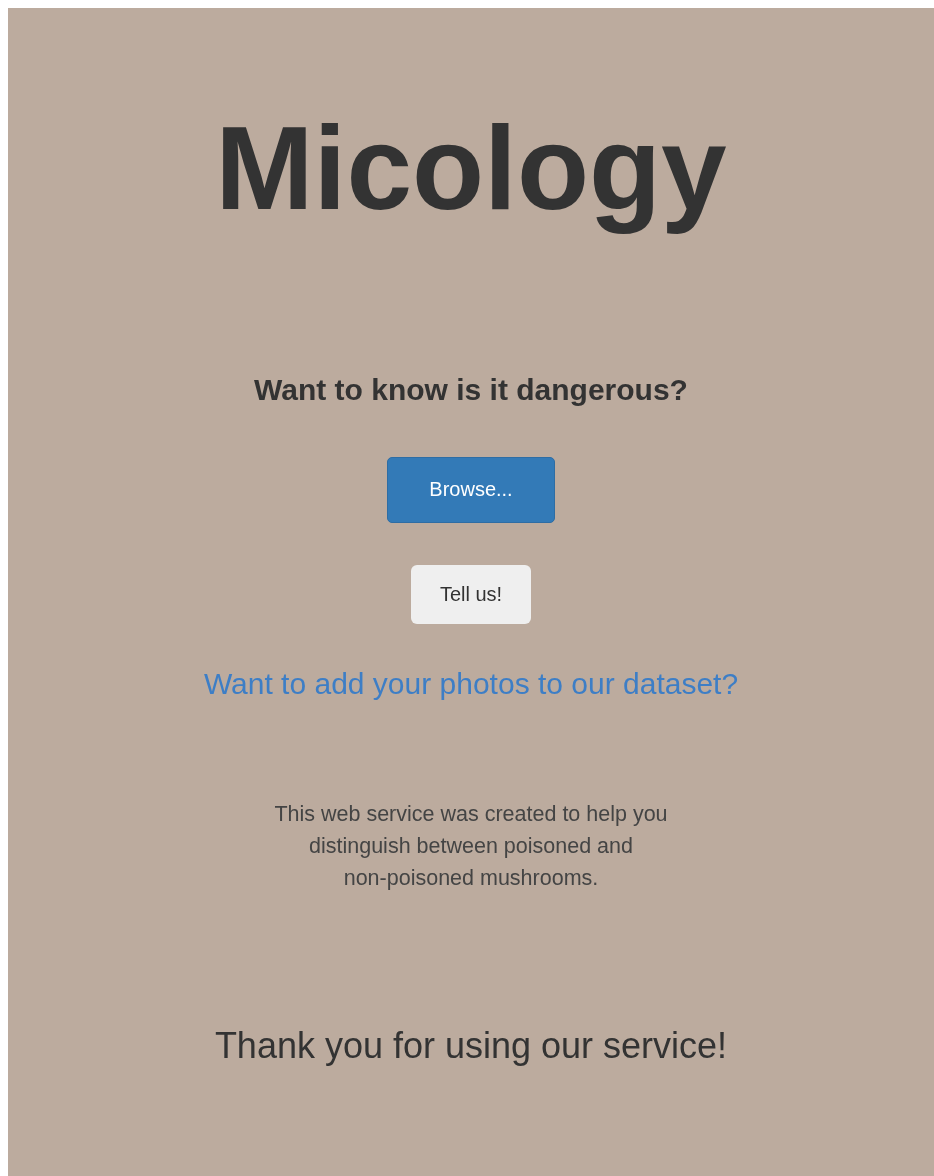 The width and height of the screenshot is (934, 1176). What do you see at coordinates (471, 389) in the screenshot?
I see `question-heading: Want to know is it dangerous?` at bounding box center [471, 389].